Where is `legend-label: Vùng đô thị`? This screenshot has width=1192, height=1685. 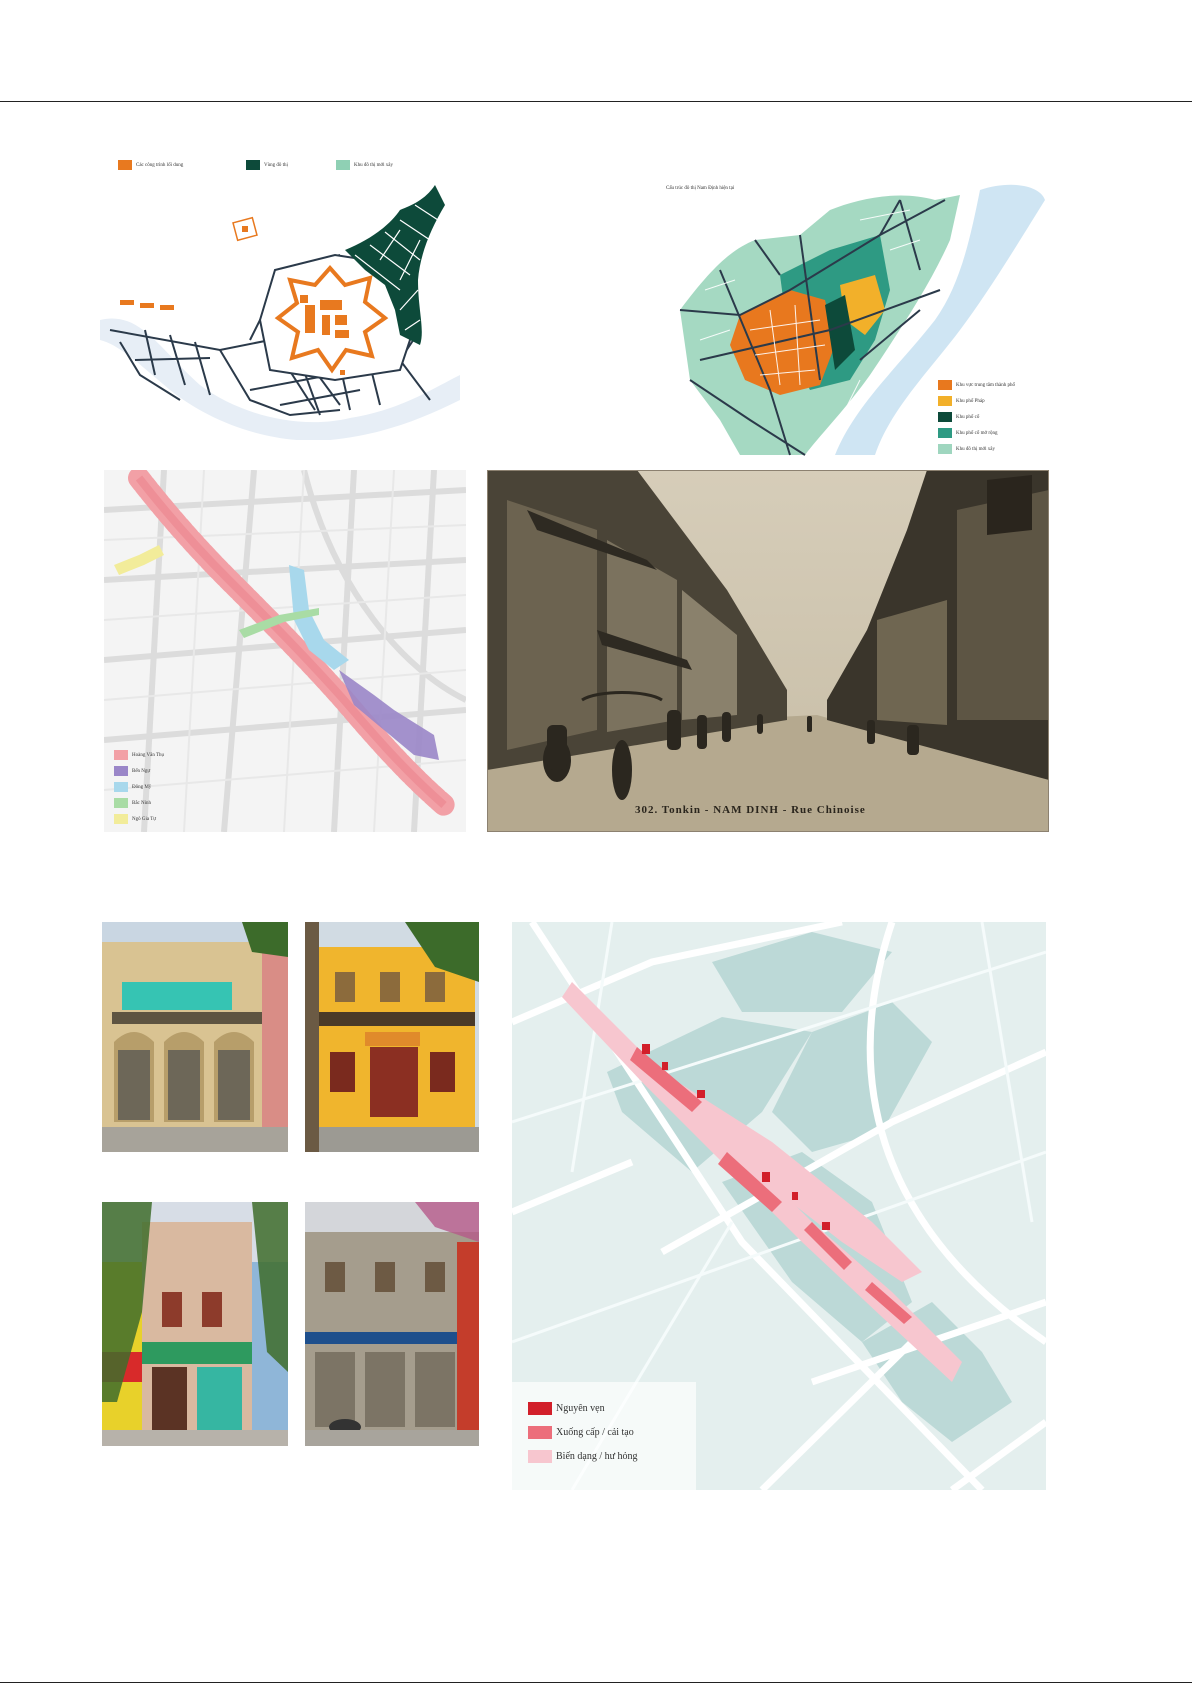
legend-label: Vùng đô thị is located at coordinates (276, 165).